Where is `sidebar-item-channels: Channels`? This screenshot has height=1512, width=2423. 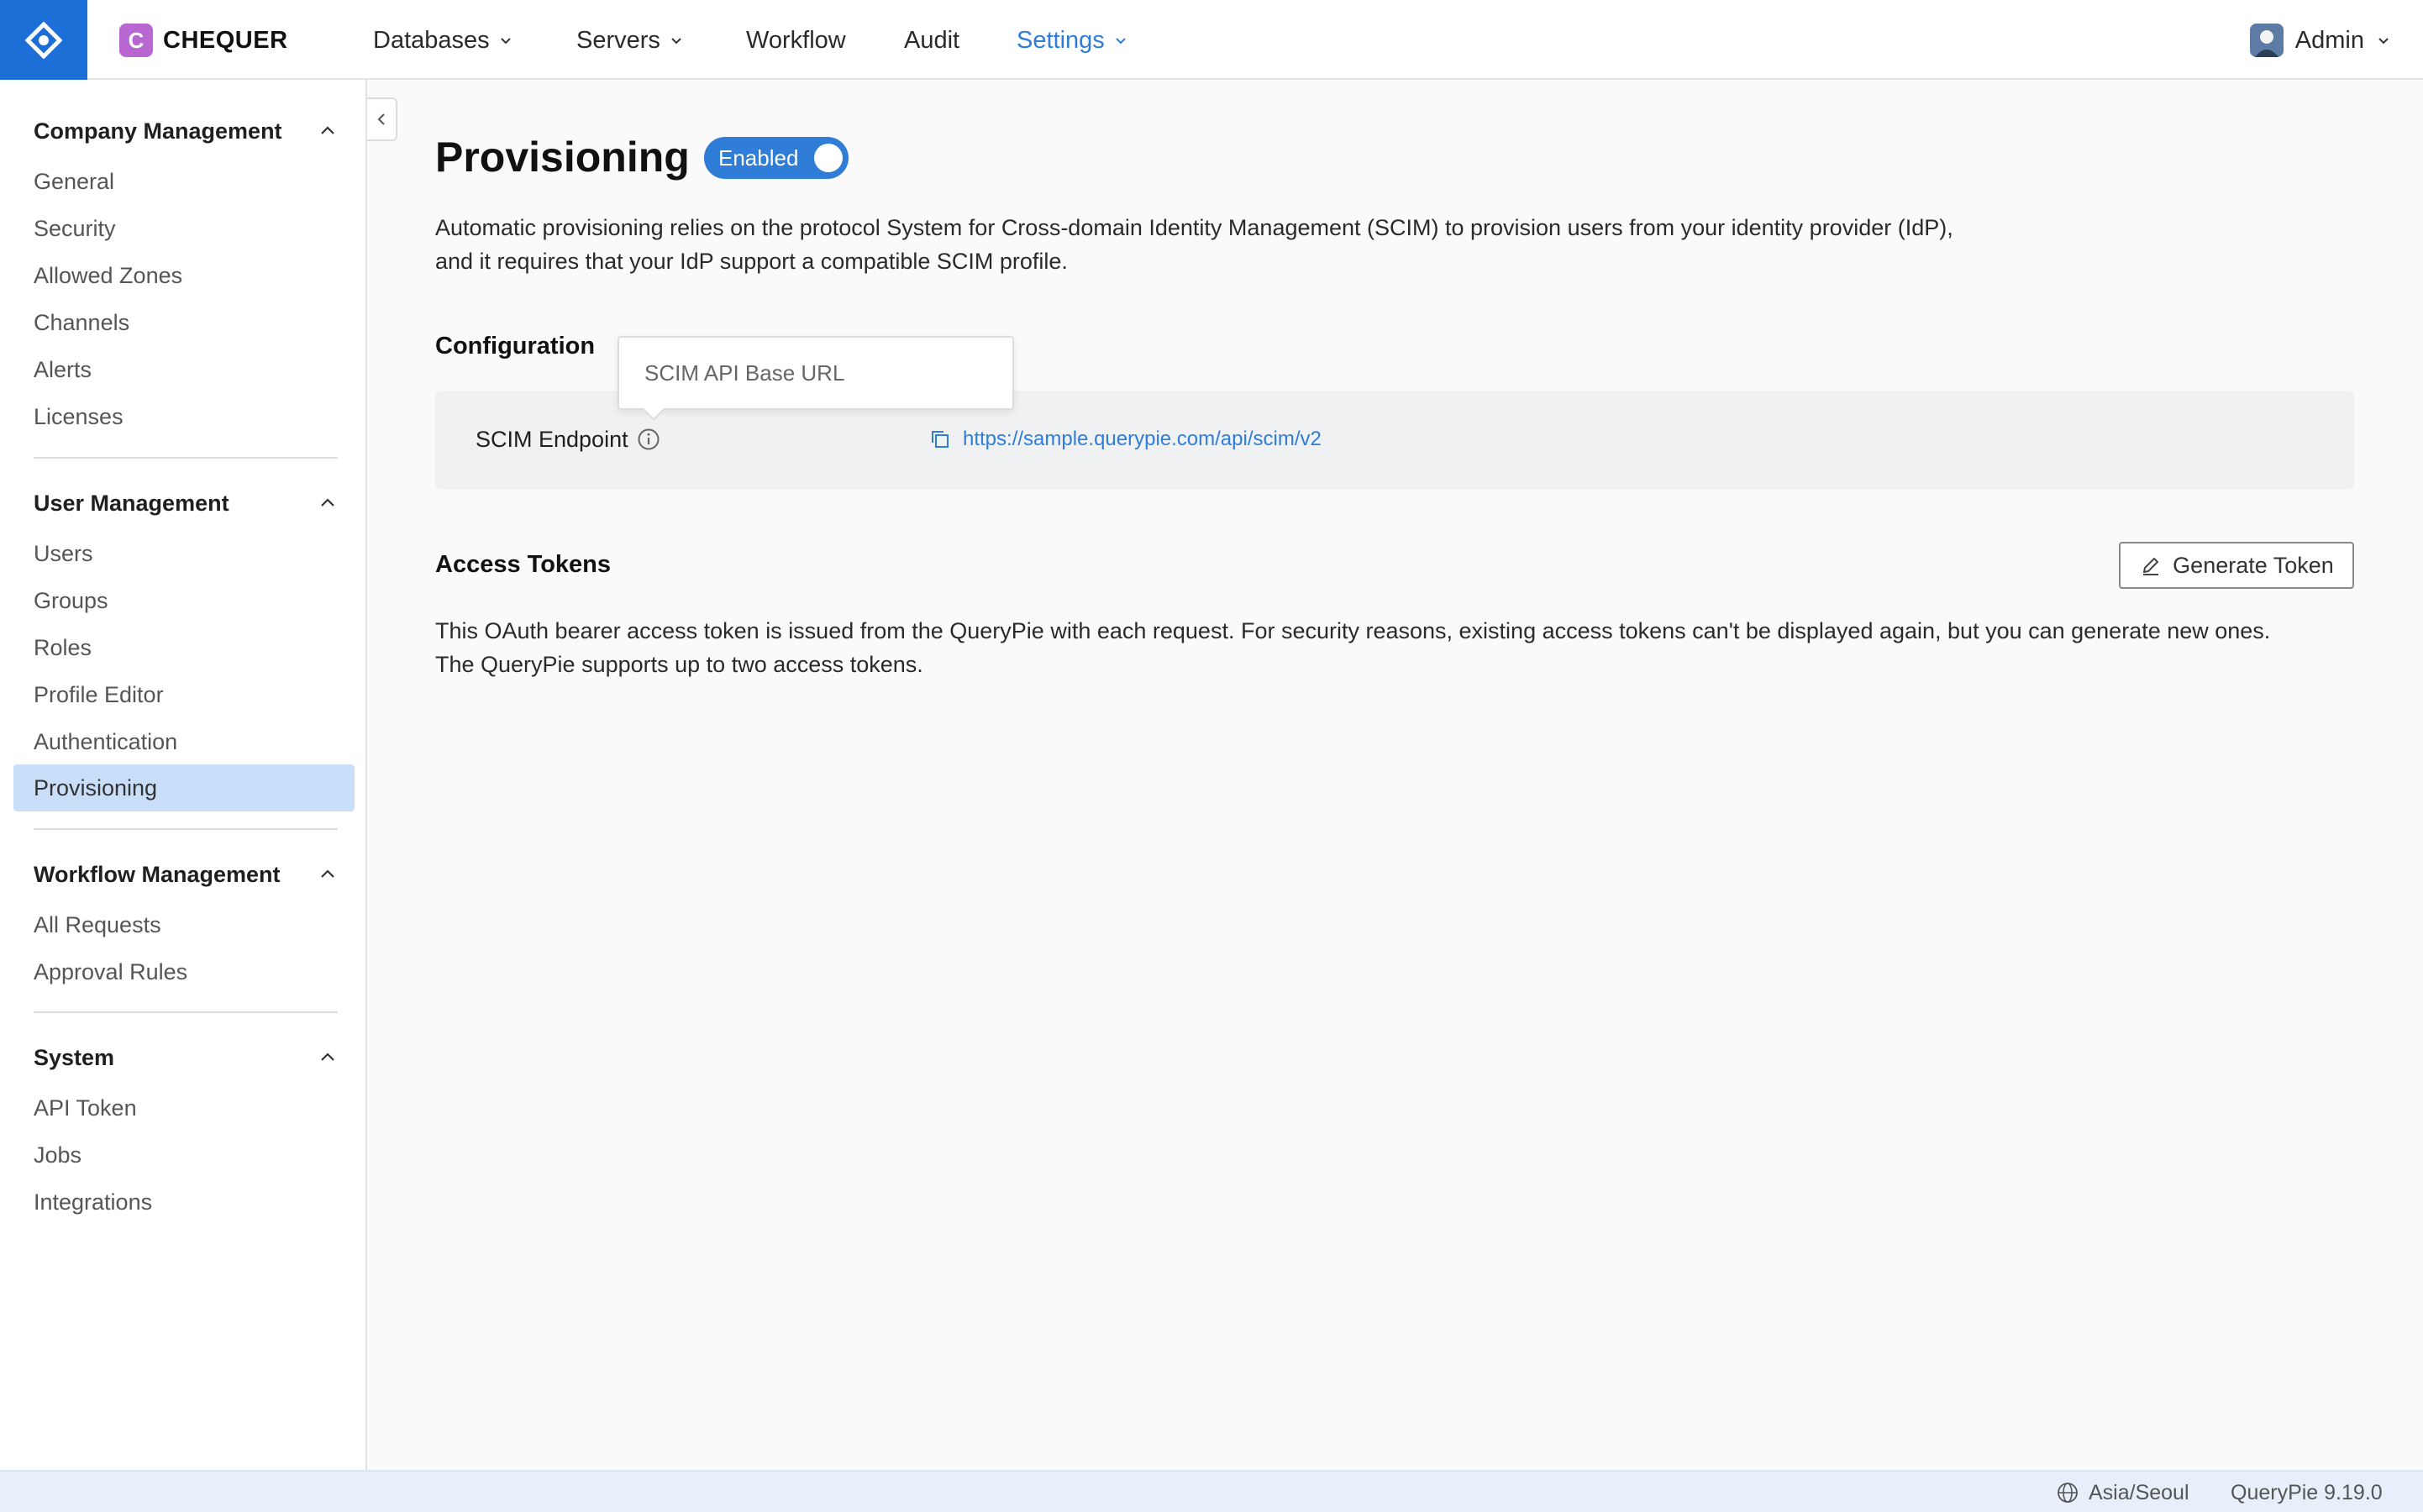 sidebar-item-channels: Channels is located at coordinates (81, 322).